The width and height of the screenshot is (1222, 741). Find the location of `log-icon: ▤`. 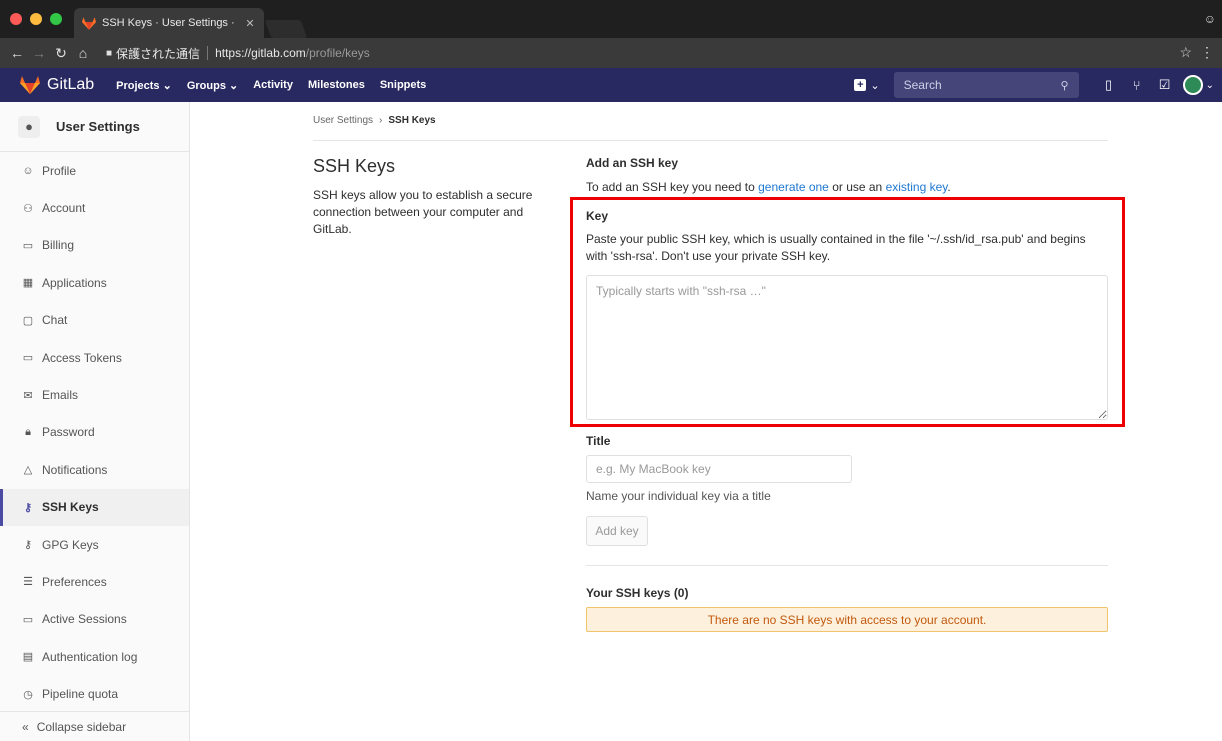

log-icon: ▤ is located at coordinates (28, 657).